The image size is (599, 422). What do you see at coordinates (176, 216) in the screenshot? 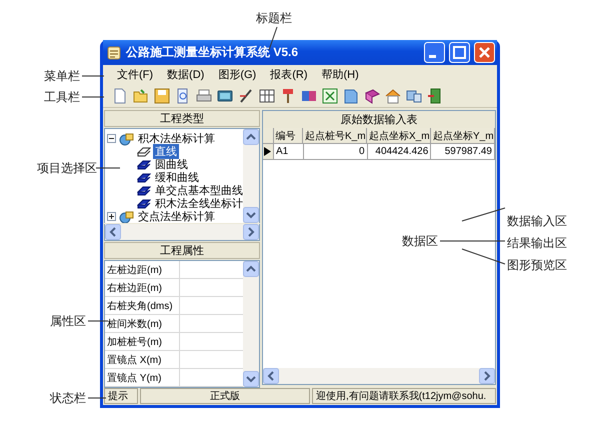
I see `tree-item: 交点法坐标计算` at bounding box center [176, 216].